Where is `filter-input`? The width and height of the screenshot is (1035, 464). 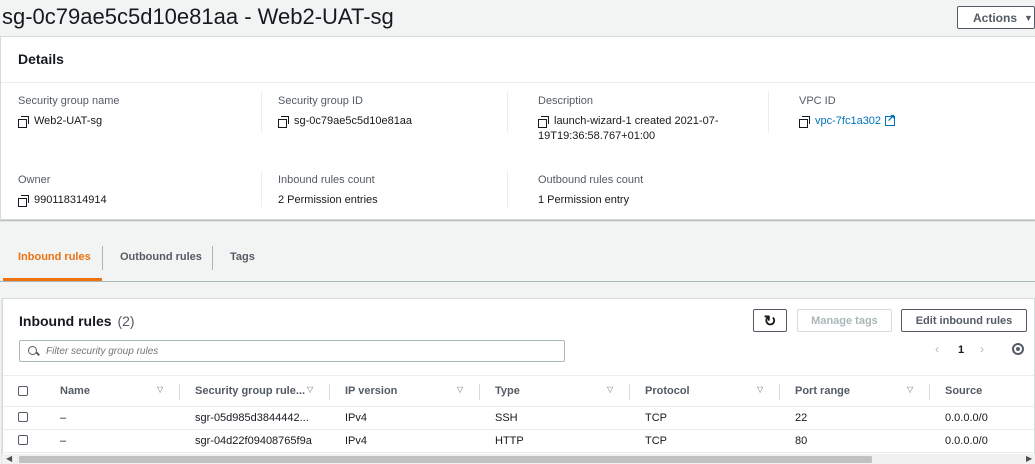
filter-input is located at coordinates (296, 351).